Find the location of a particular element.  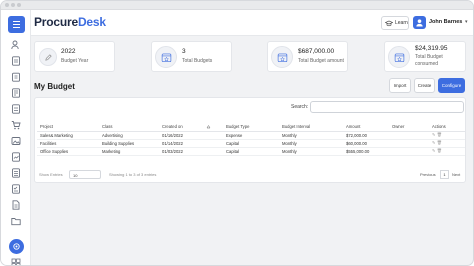

show-entries-label: Show Entries is located at coordinates (51, 174).